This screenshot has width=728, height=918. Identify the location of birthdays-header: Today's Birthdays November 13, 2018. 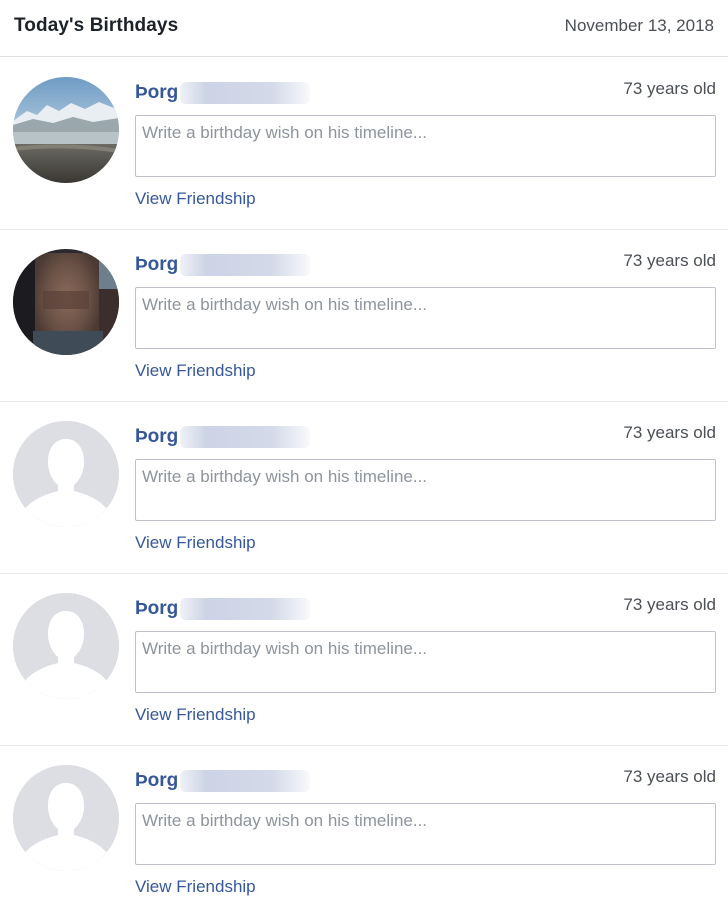
(364, 28).